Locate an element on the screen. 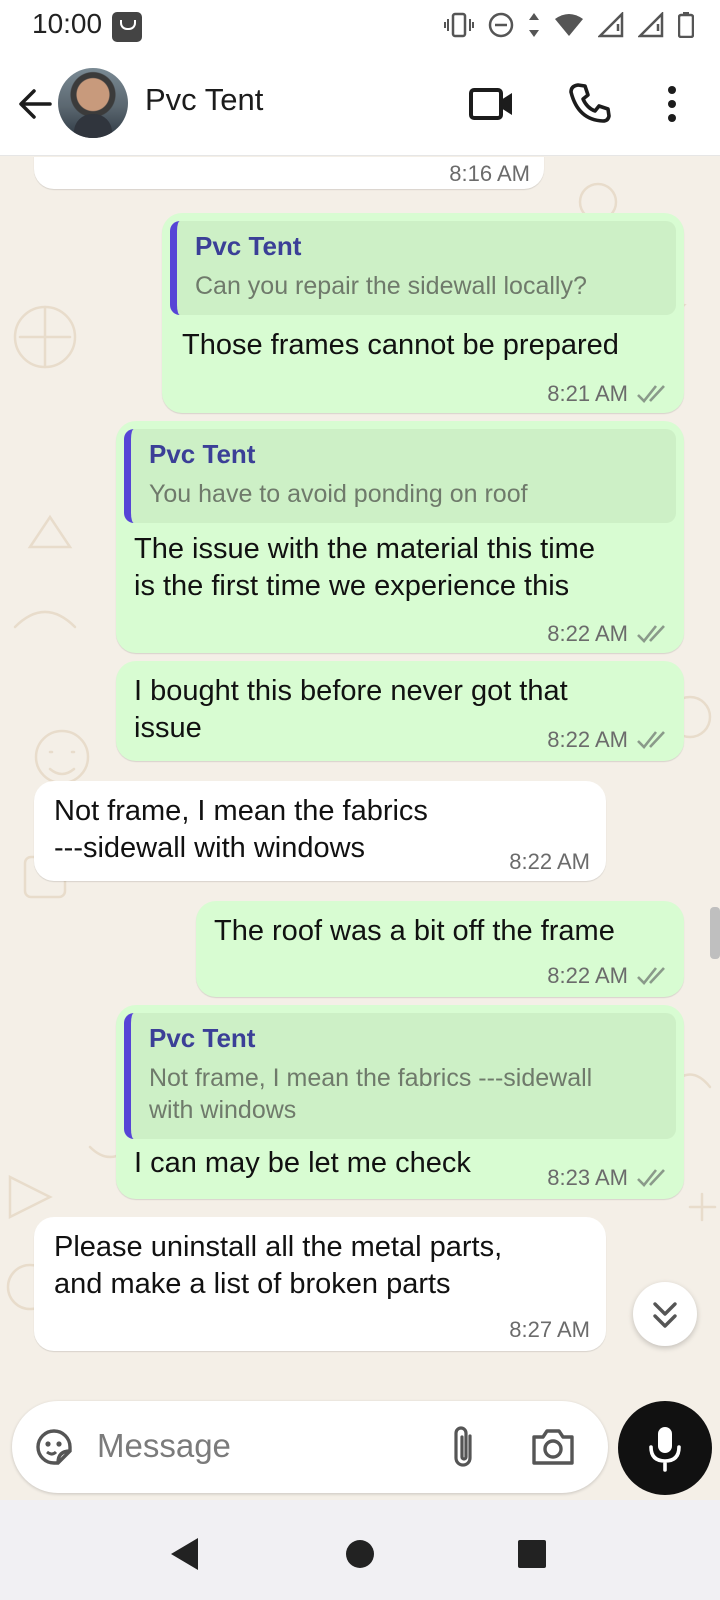 Image resolution: width=720 pixels, height=1600 pixels. message-composer: Message is located at coordinates (310, 1447).